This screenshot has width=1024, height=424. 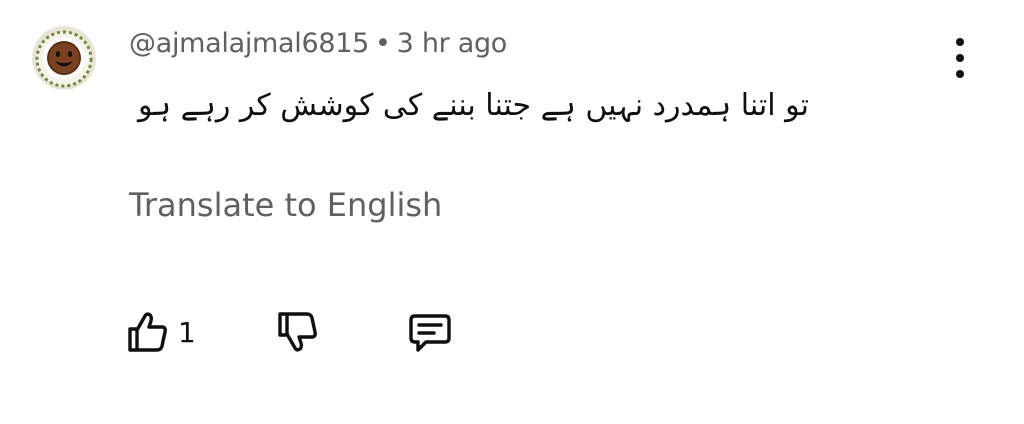 I want to click on comment-meta: @ajmalajmal6815 • 3 hr ago, so click(x=318, y=43).